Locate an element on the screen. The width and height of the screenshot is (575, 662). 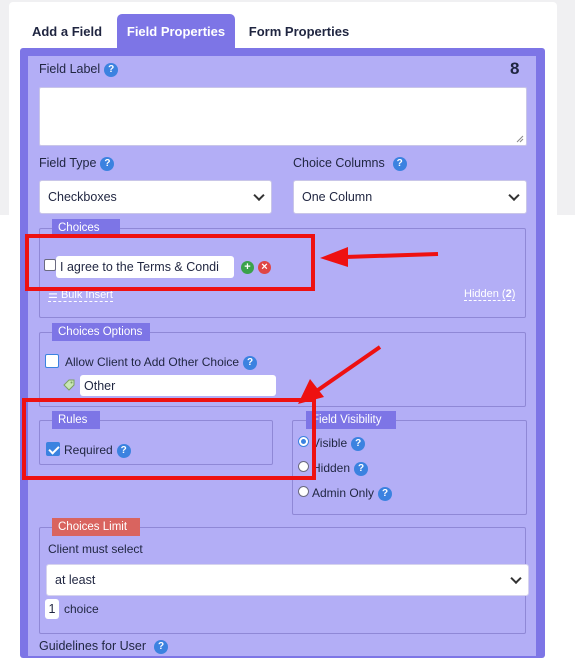
annotation-arrows is located at coordinates (368, 325).